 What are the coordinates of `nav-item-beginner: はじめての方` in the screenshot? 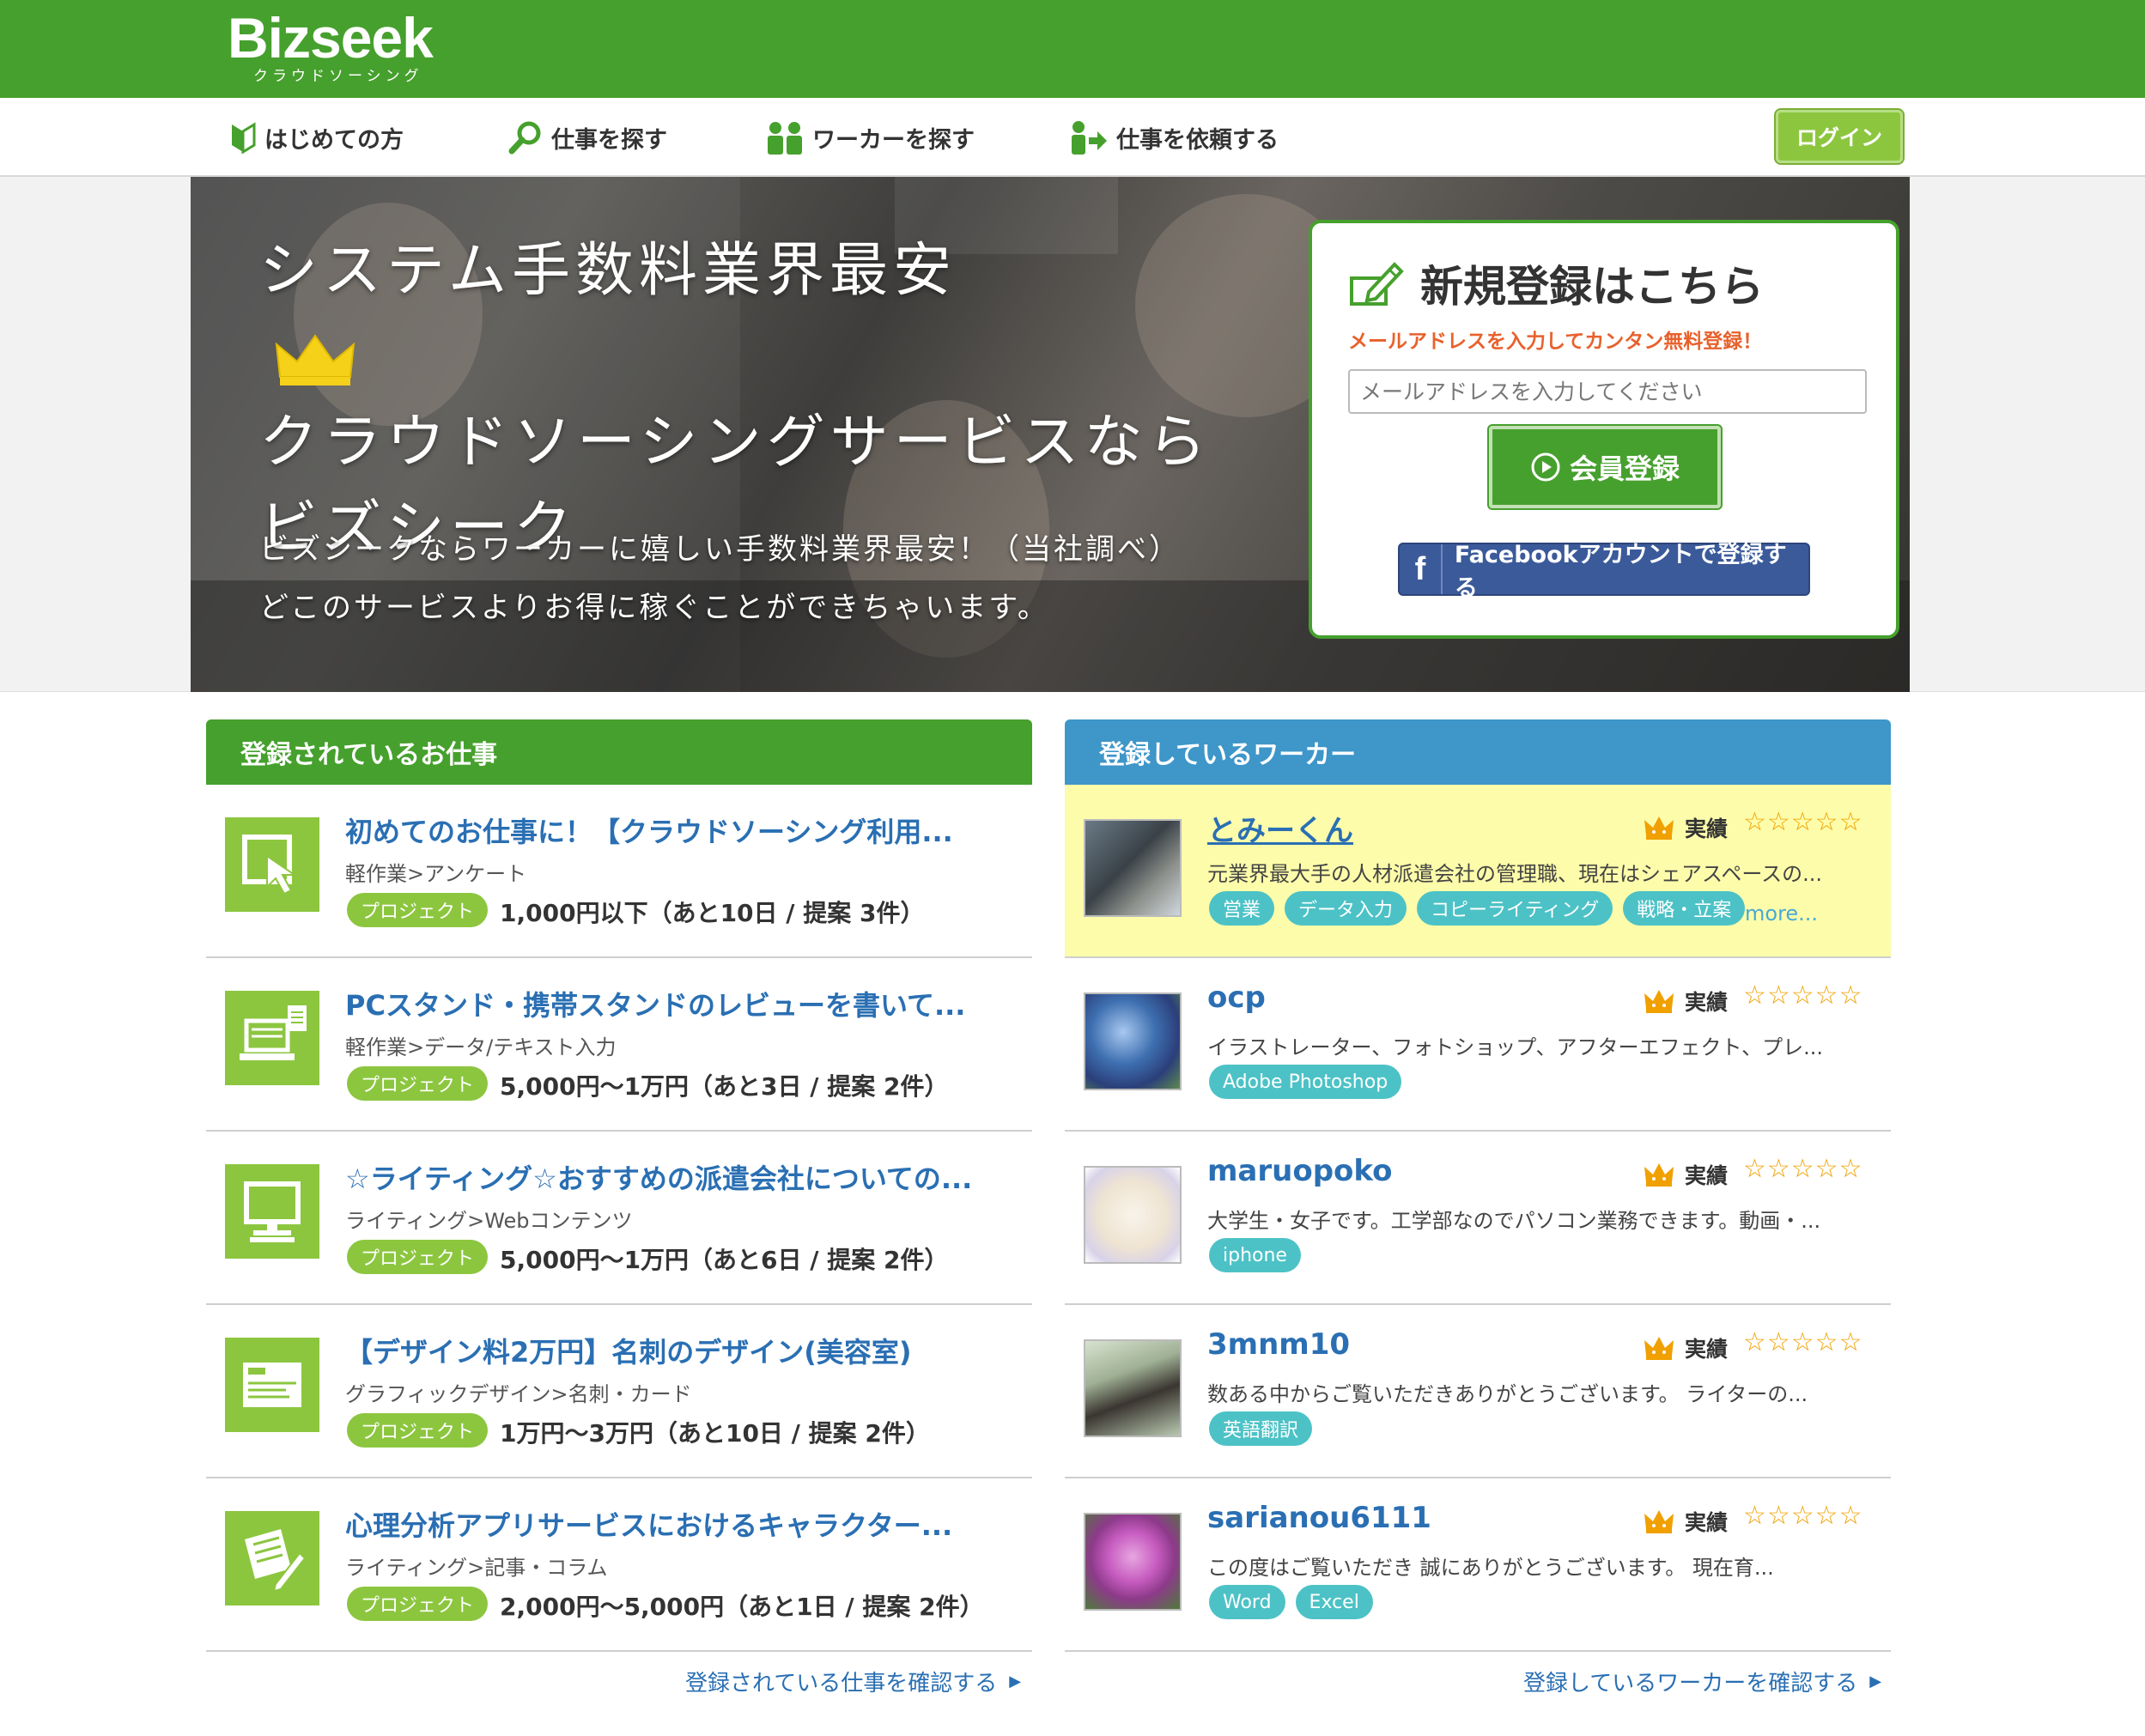 It's located at (317, 137).